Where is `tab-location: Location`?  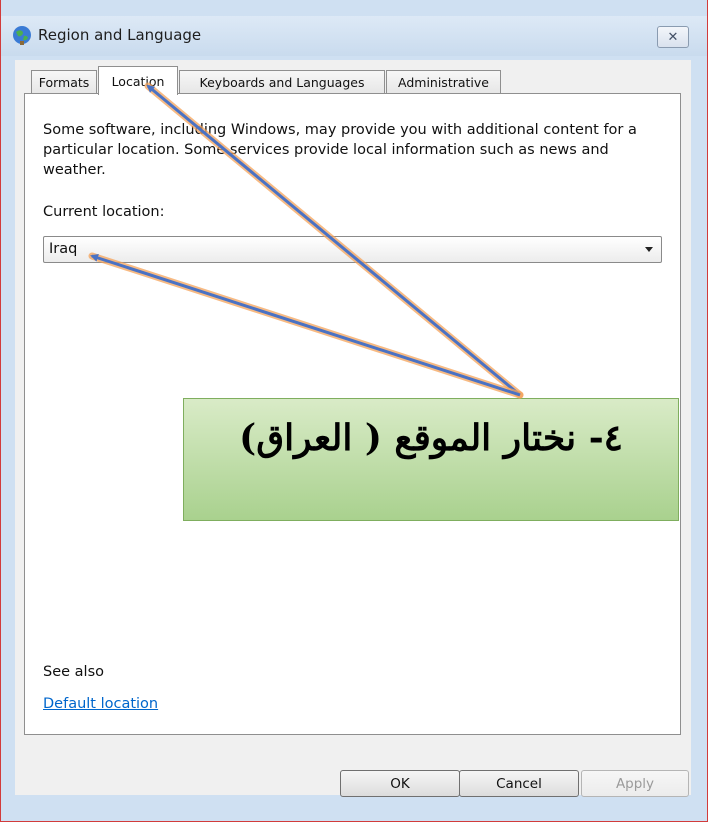
tab-location: Location is located at coordinates (138, 80).